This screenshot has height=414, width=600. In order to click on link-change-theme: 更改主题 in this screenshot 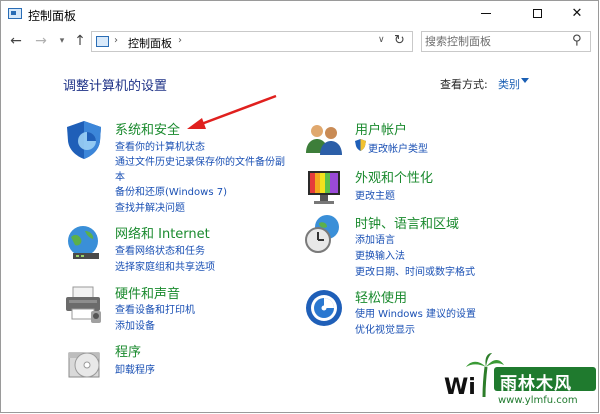, I will do `click(375, 194)`.